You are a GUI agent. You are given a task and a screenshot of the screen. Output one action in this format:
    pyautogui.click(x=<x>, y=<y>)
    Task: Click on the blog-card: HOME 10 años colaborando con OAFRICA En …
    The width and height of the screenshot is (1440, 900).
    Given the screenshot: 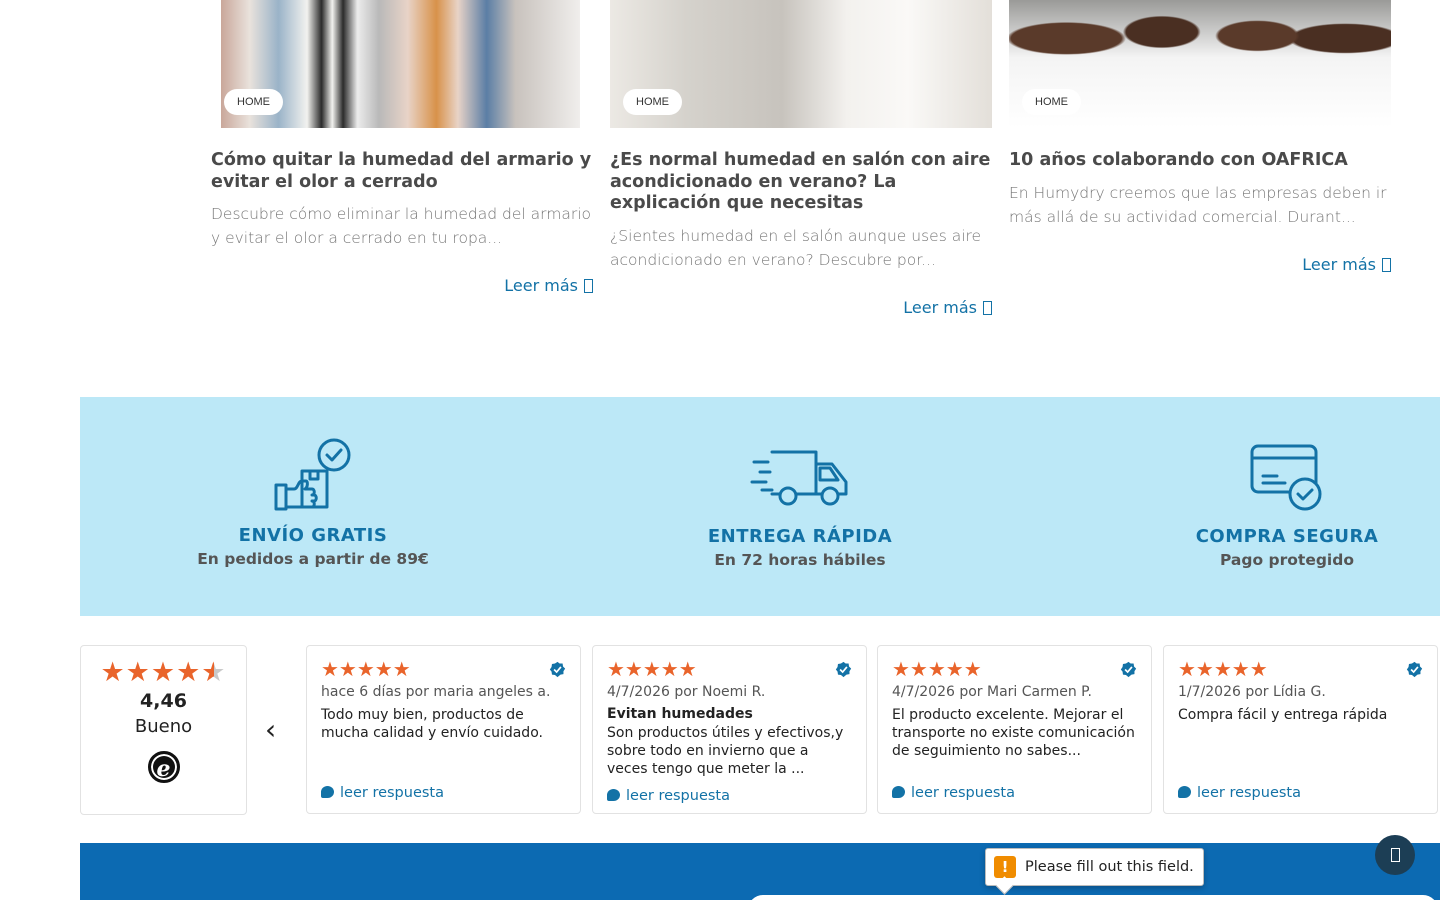 What is the action you would take?
    pyautogui.click(x=1200, y=137)
    